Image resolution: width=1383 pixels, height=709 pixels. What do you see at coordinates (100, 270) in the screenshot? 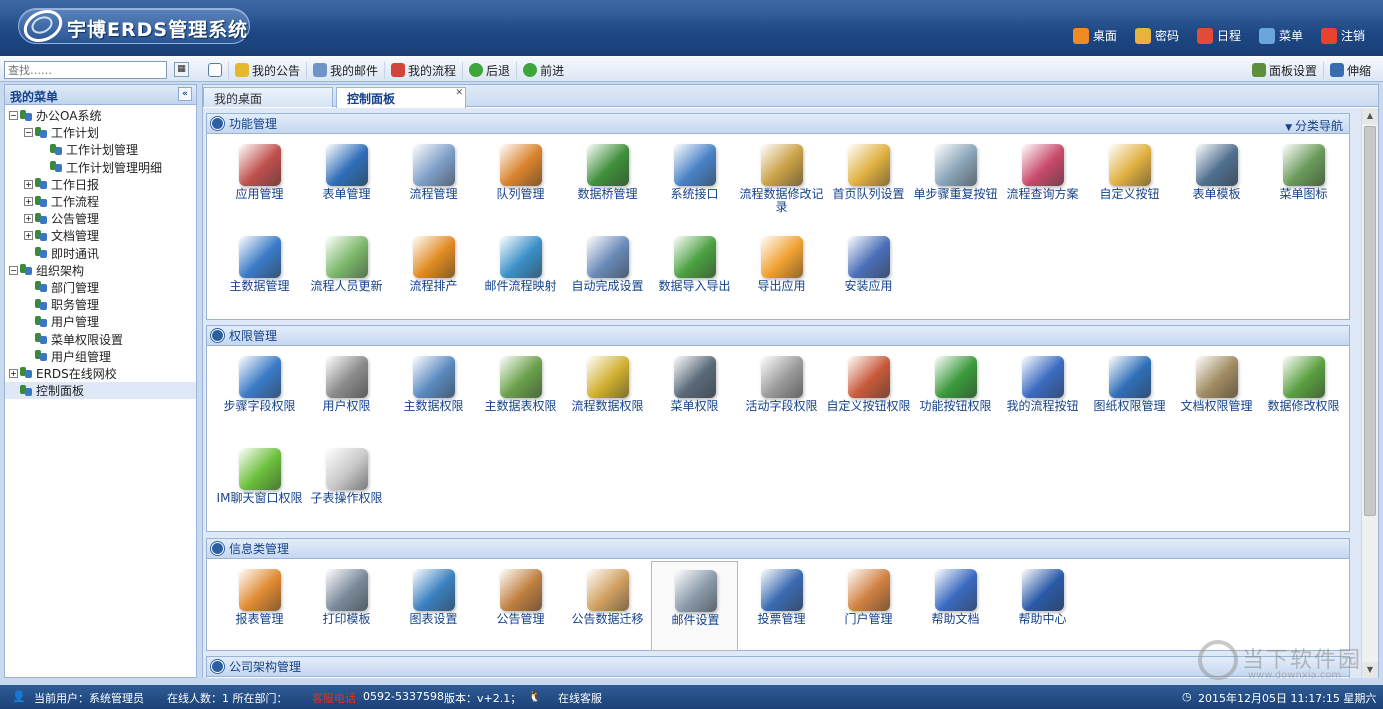
I see `tree-item: − 组织架构` at bounding box center [100, 270].